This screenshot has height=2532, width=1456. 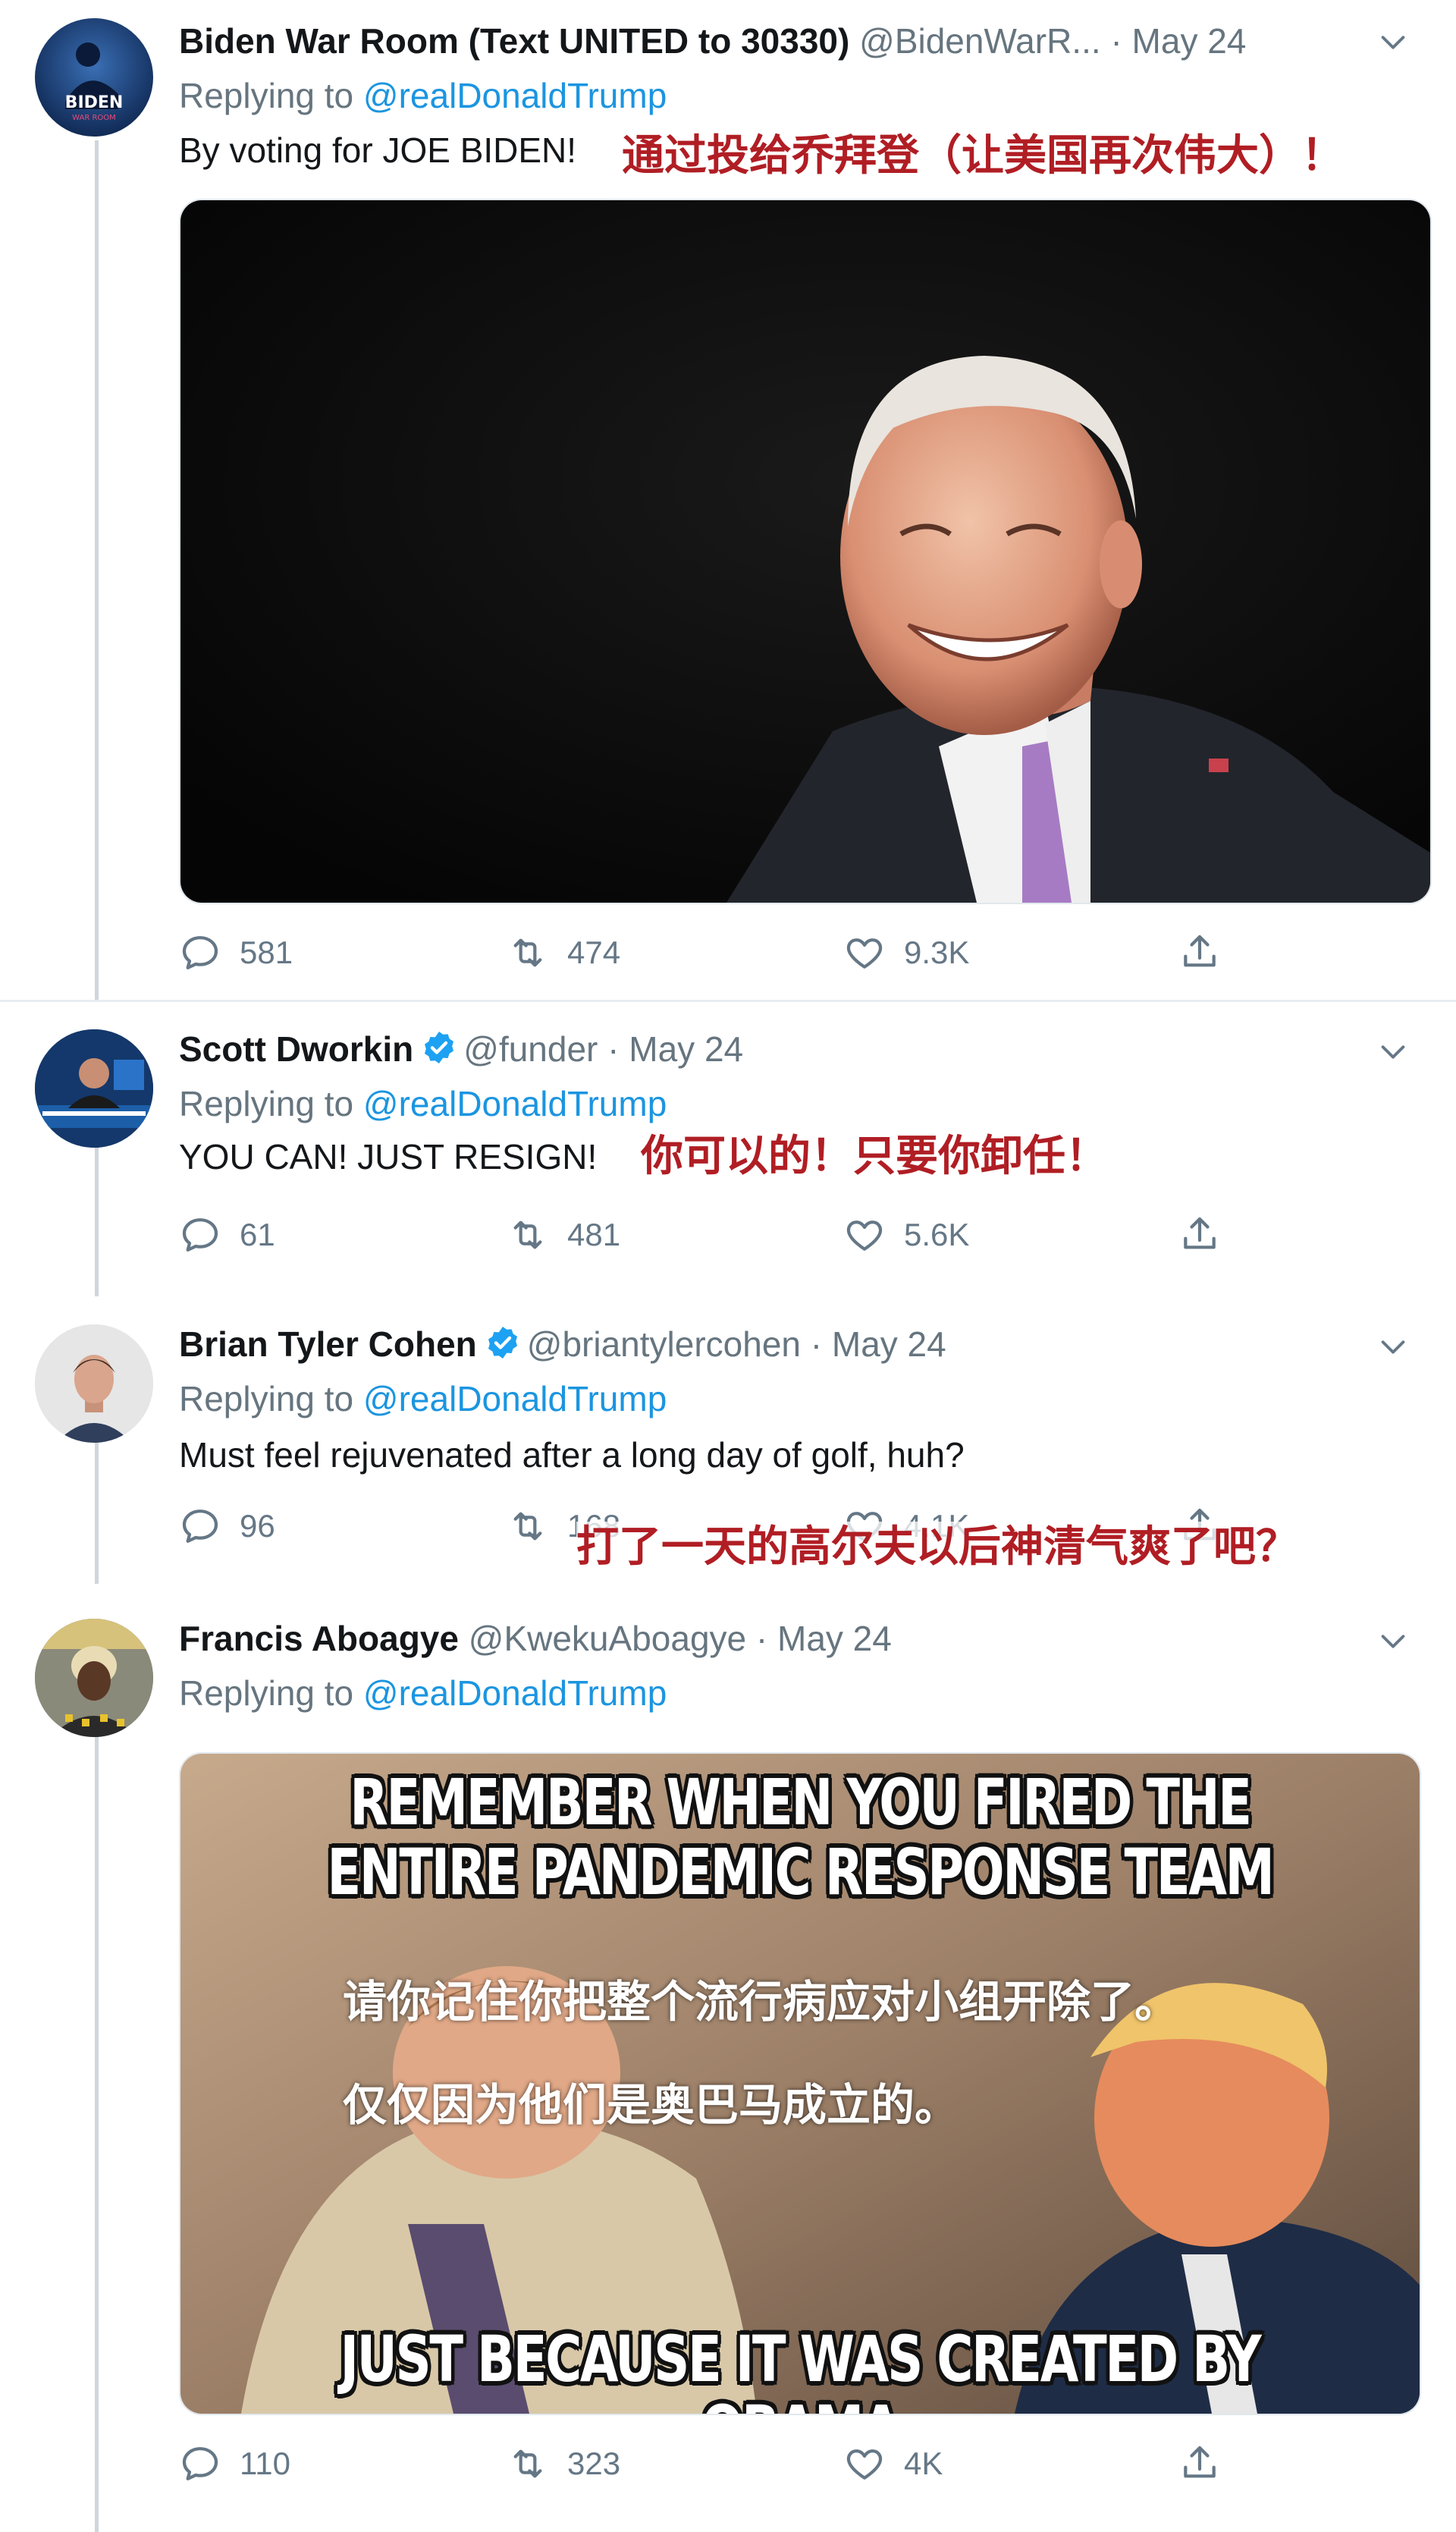 I want to click on tweet-actions: 61 481 5.6K, so click(x=725, y=1235).